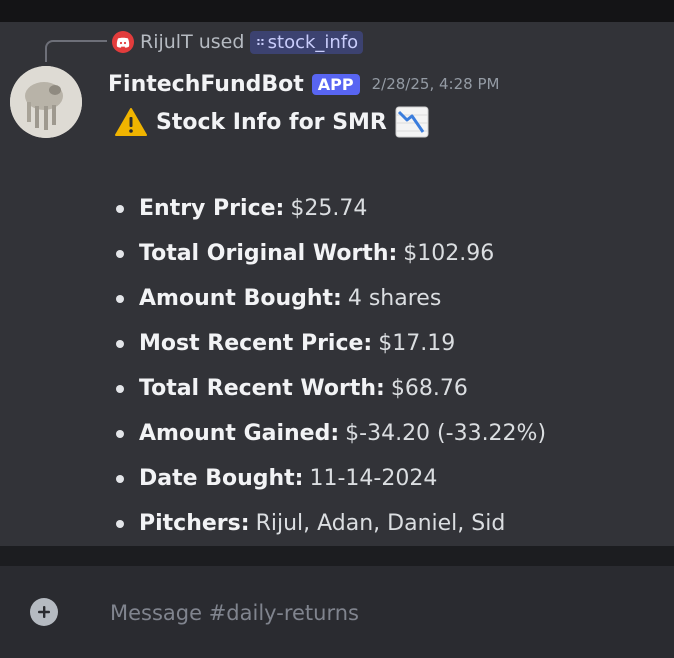 The image size is (674, 658). Describe the element at coordinates (239, 433) in the screenshot. I see `field-label: Amount Gained:` at that location.